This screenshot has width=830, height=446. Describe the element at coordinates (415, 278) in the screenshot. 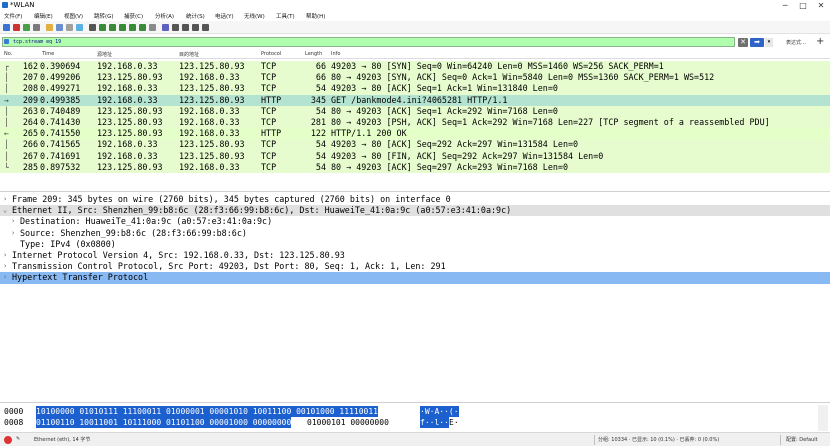

I see `detail-tree-item: › Hypertext Transfer Protocol` at that location.